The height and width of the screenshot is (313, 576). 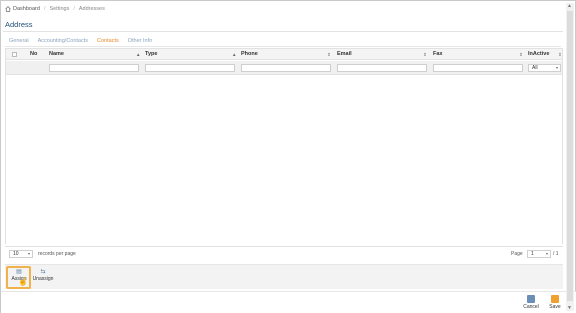 What do you see at coordinates (556, 254) in the screenshot?
I see `page-total: / 1` at bounding box center [556, 254].